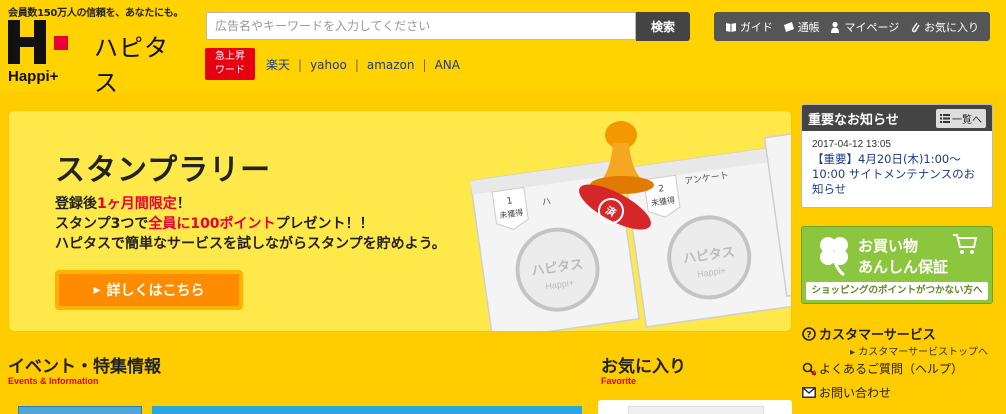 This screenshot has height=414, width=1006. I want to click on contact-link: お問い合わせ, so click(846, 392).